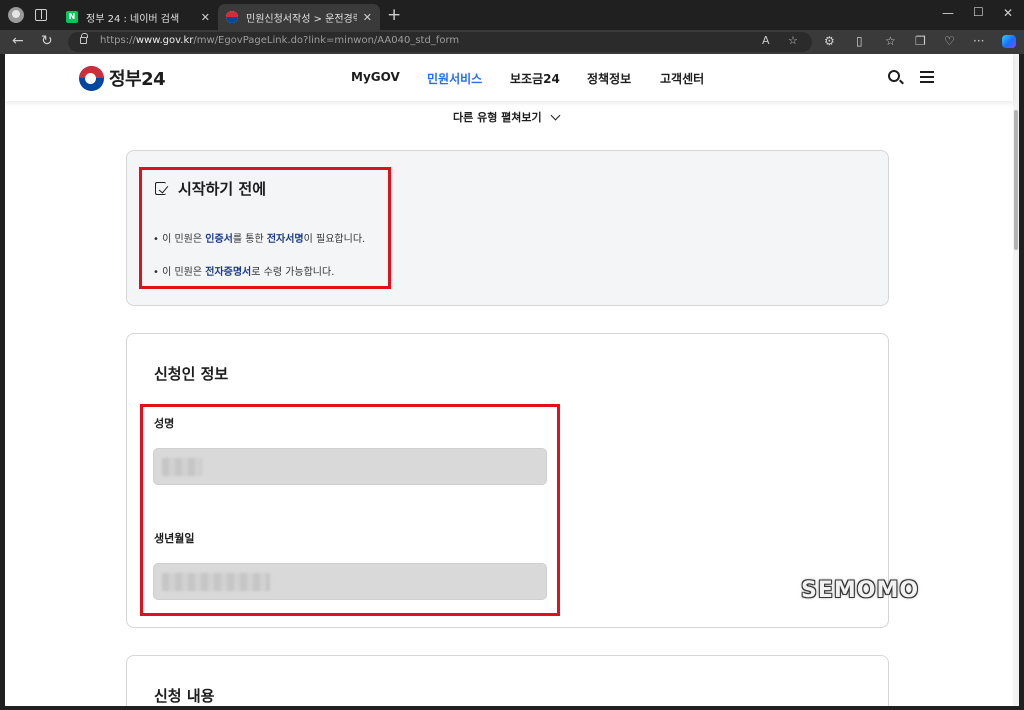 Image resolution: width=1024 pixels, height=710 pixels. Describe the element at coordinates (133, 19) in the screenshot. I see `tab-title: 정부 24 : 네이버 검색` at that location.